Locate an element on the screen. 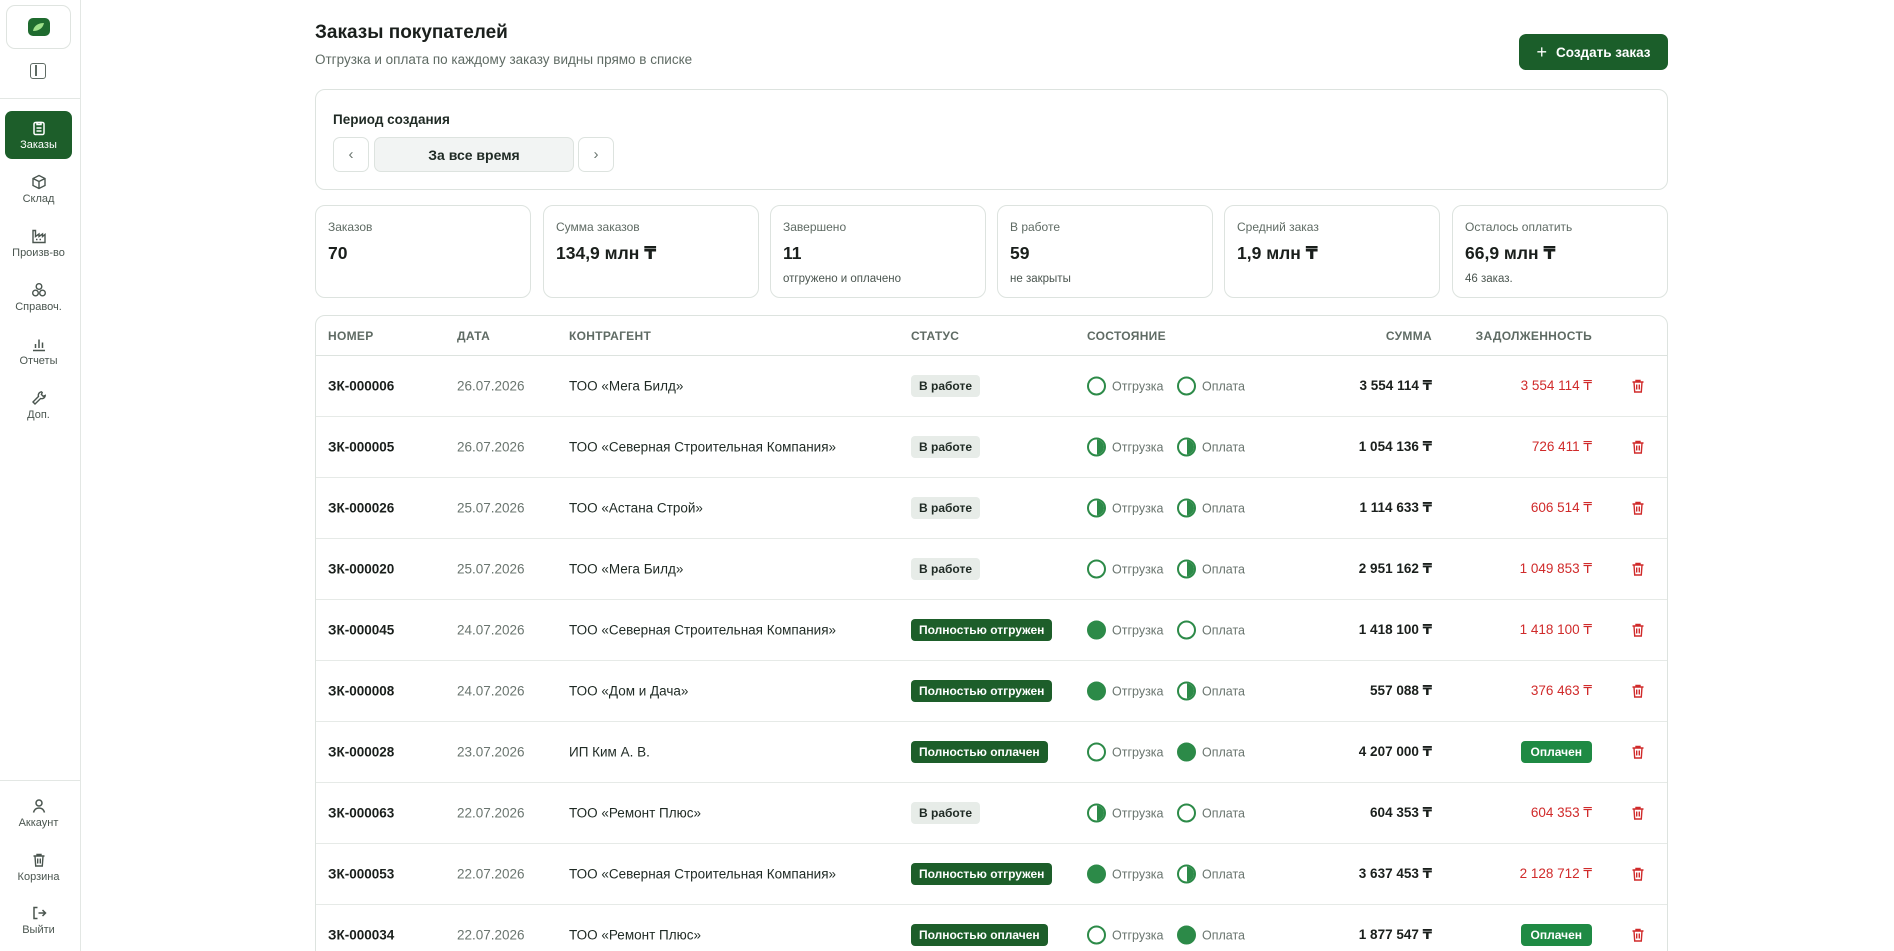 This screenshot has width=1894, height=951. status-badge: Полностью отгружен is located at coordinates (982, 691).